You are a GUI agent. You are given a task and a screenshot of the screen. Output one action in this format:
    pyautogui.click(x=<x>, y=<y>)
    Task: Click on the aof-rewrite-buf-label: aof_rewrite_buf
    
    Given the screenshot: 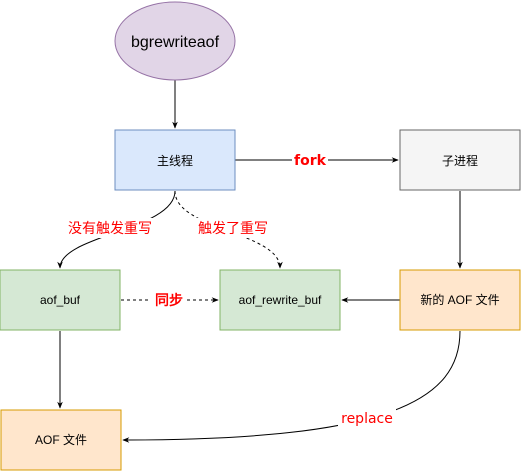 What is the action you would take?
    pyautogui.click(x=280, y=300)
    